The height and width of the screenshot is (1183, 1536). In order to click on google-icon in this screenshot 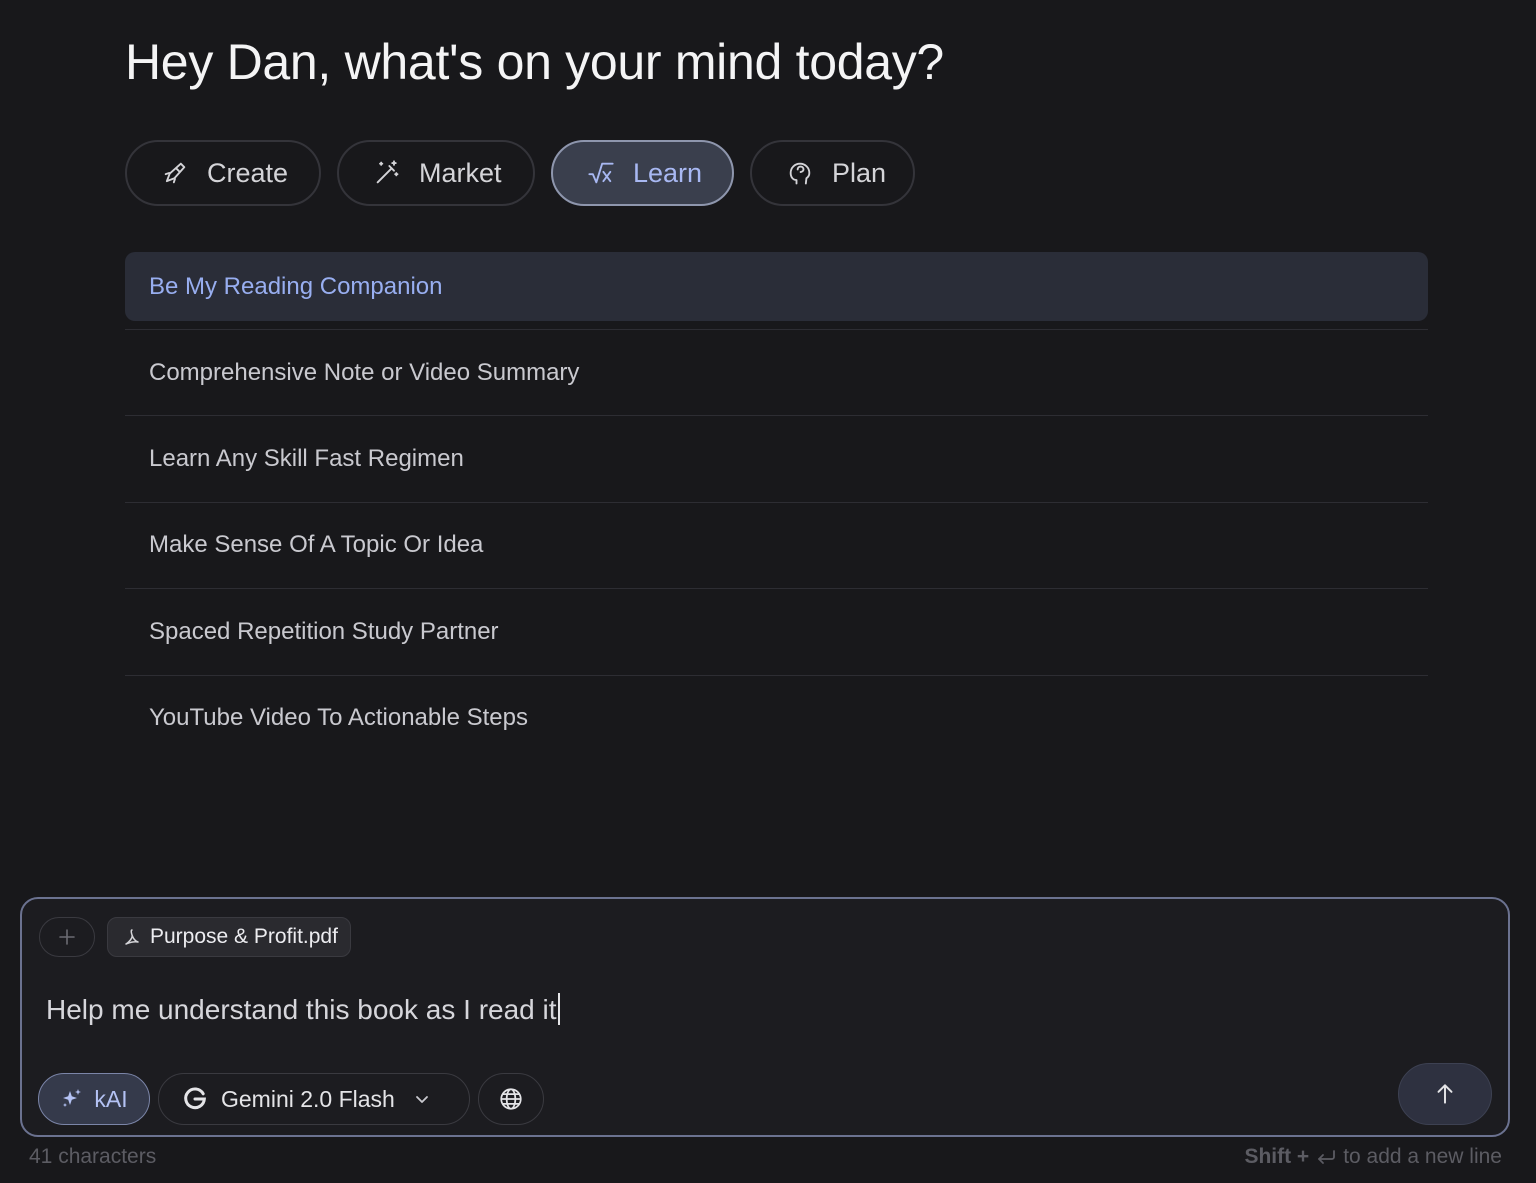, I will do `click(195, 1099)`.